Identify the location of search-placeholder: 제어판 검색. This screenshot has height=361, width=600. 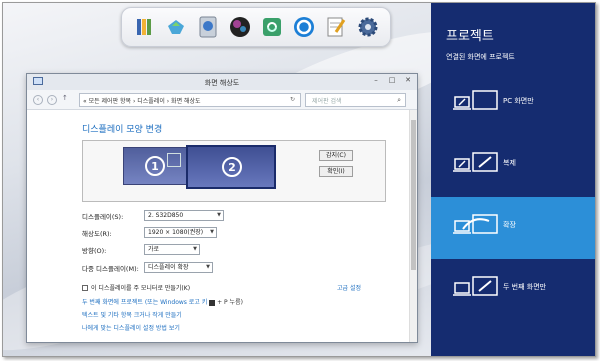
(327, 101).